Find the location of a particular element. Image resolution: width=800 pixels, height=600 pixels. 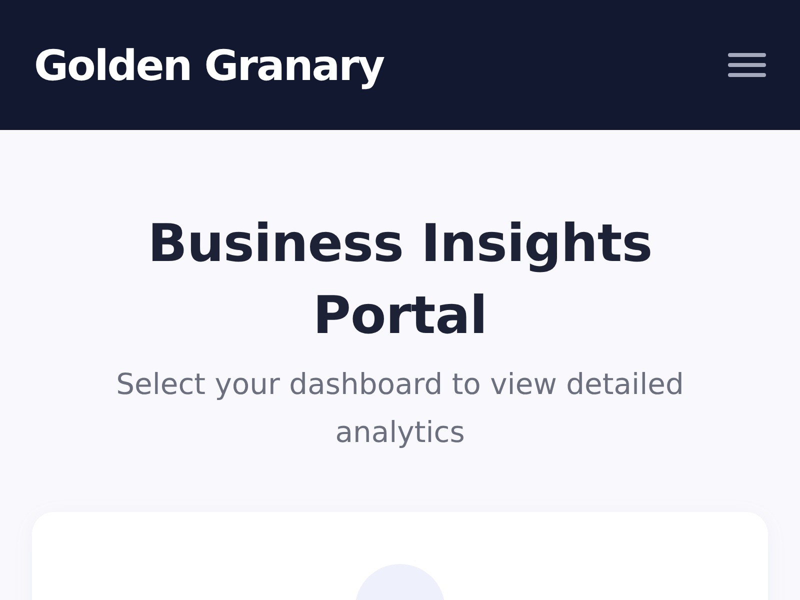

brand-name: Golden Granary is located at coordinates (209, 65).